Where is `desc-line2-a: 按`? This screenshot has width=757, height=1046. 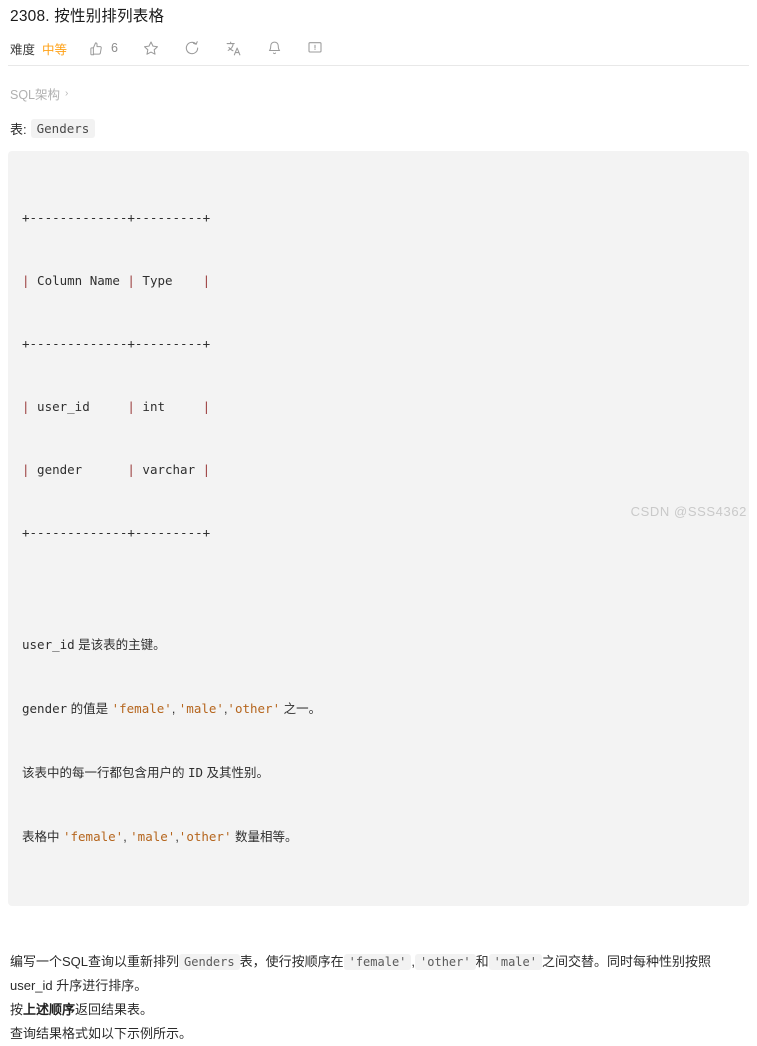 desc-line2-a: 按 is located at coordinates (17, 1009).